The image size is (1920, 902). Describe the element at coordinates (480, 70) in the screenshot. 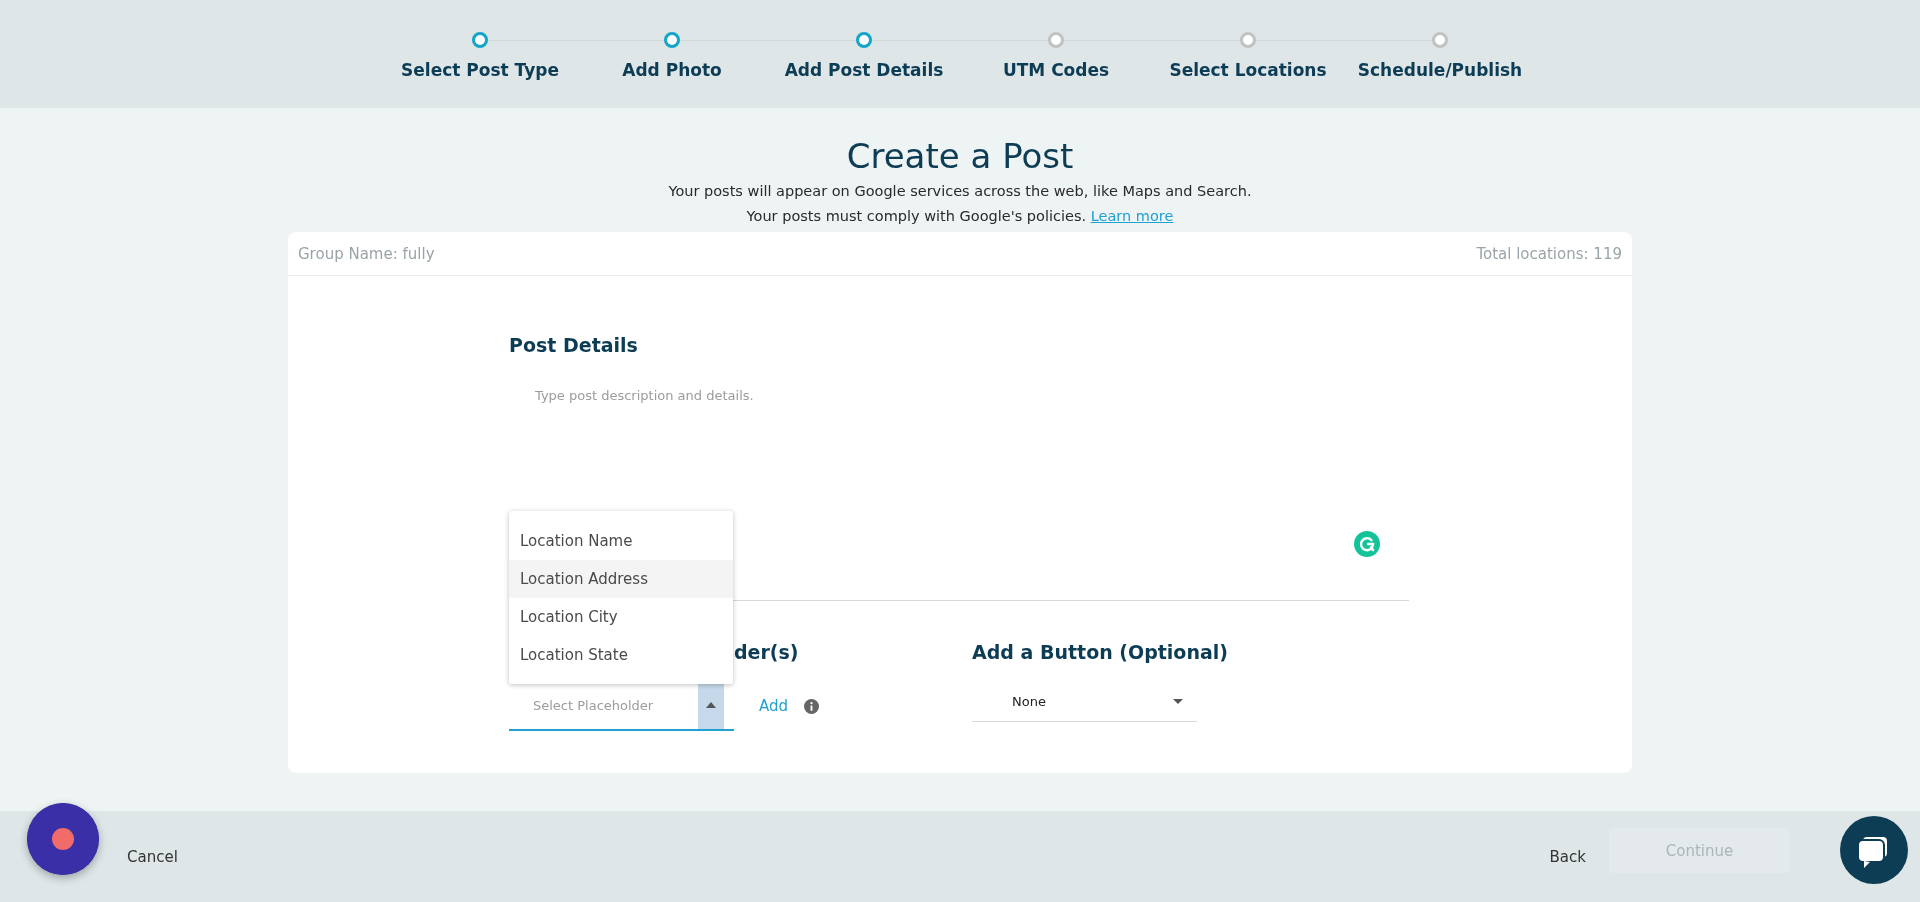

I see `step-label: Select Post Type` at that location.